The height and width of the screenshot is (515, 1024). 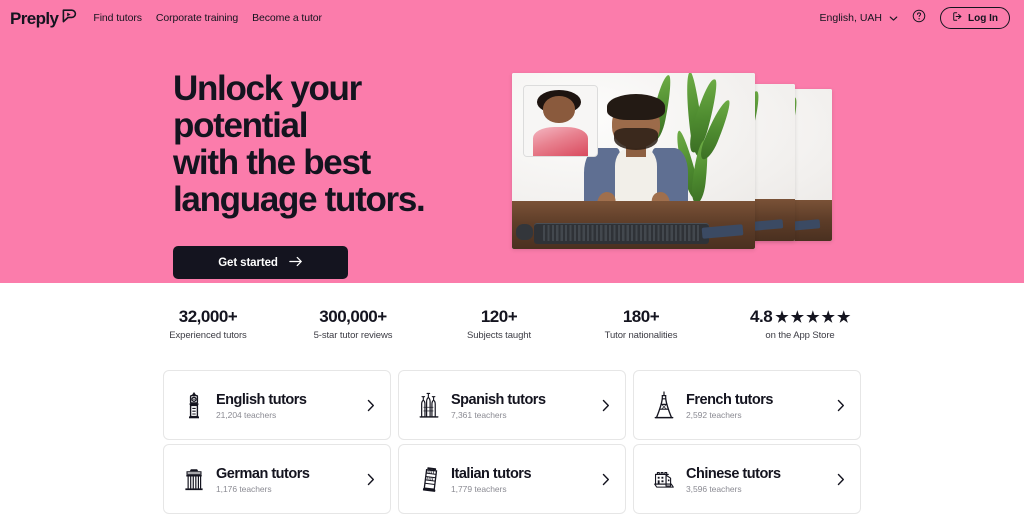 I want to click on card-spanish-tutors: Spanish tutors 7,361 teachers, so click(x=512, y=405).